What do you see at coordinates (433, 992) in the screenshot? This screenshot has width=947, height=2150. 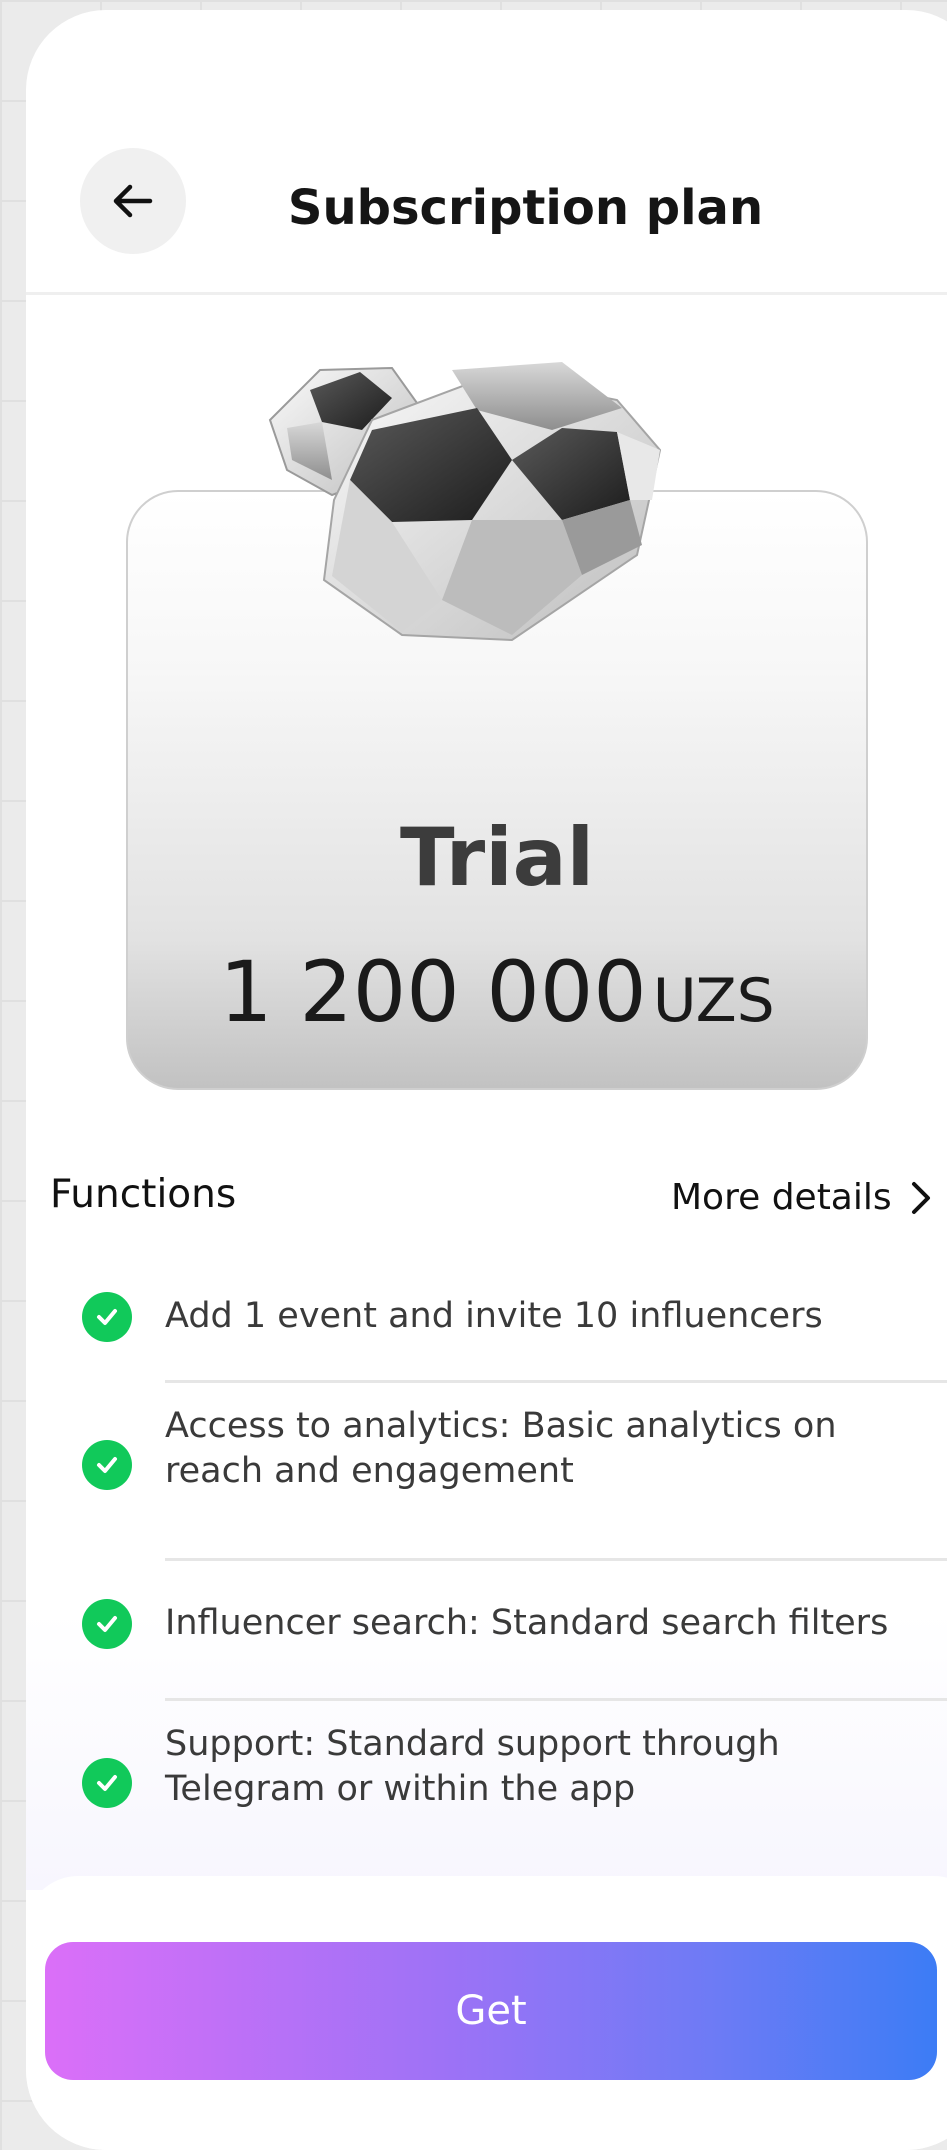 I see `price-amount: 1 200 000` at bounding box center [433, 992].